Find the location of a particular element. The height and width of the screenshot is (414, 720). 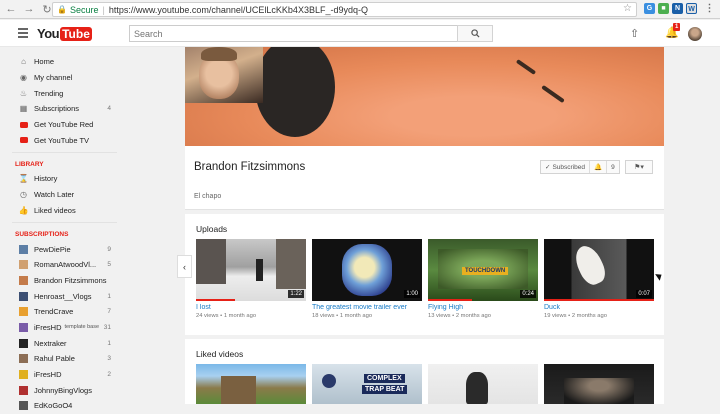

liked-videos-title: Liked videos is located at coordinates (219, 354).